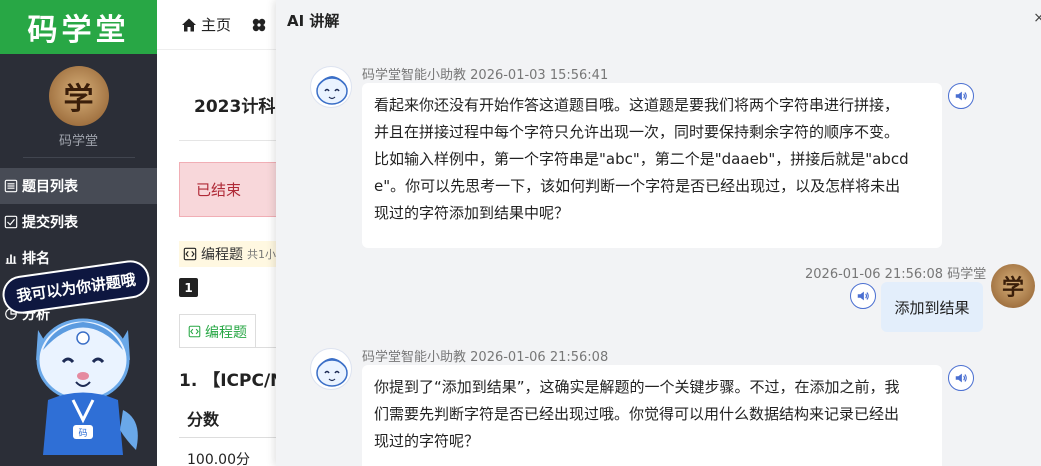 The height and width of the screenshot is (466, 1041). Describe the element at coordinates (78, 27) in the screenshot. I see `logo: 码学堂` at that location.